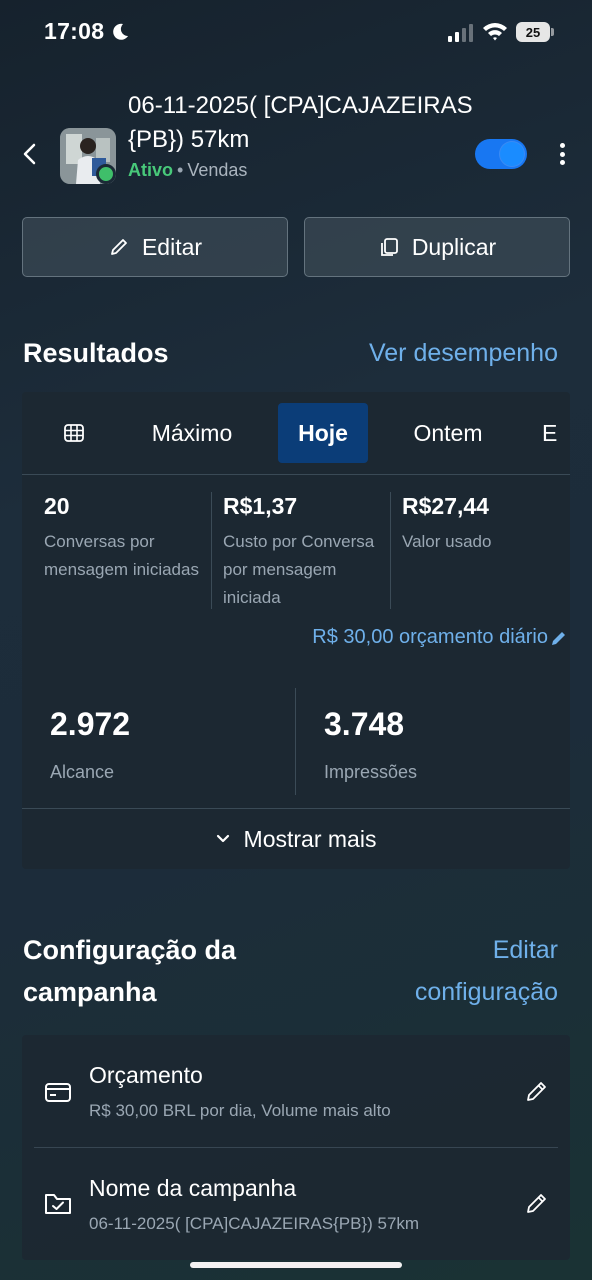 This screenshot has width=592, height=1280. What do you see at coordinates (558, 638) in the screenshot?
I see `edit-pencil-icon` at bounding box center [558, 638].